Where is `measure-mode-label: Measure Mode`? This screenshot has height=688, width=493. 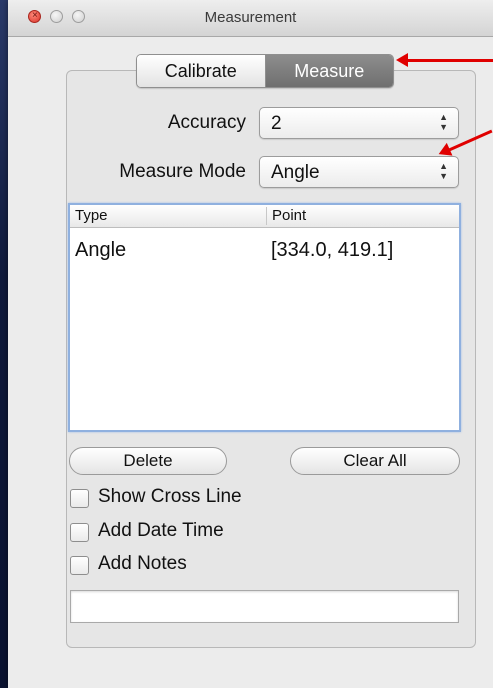
measure-mode-label: Measure Mode is located at coordinates (182, 171).